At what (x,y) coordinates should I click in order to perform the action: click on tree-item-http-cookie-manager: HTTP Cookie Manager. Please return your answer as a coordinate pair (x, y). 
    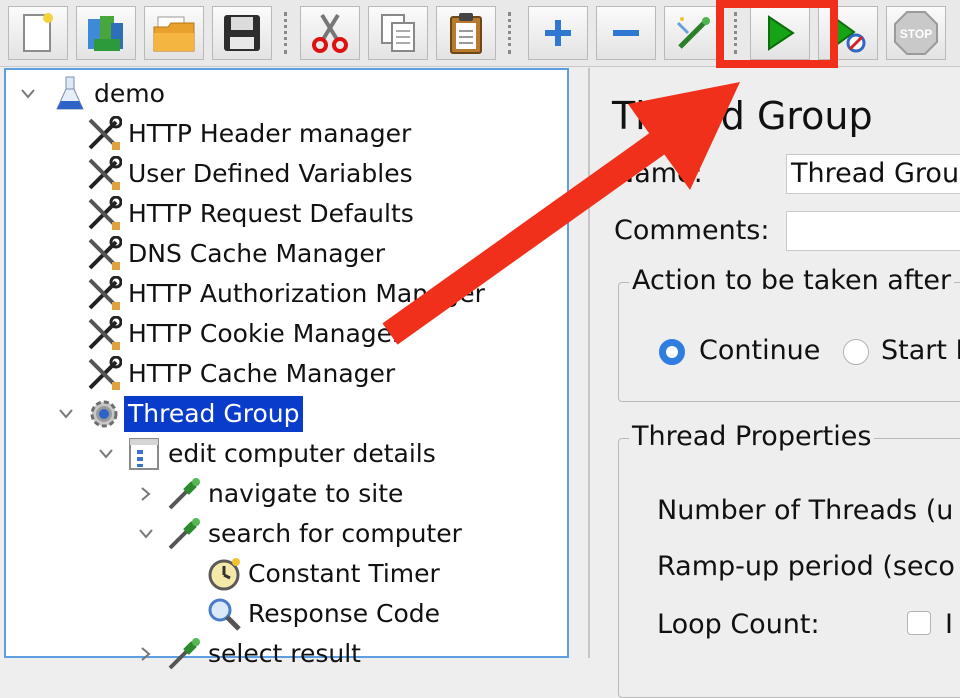
    Looking at the image, I should click on (245, 334).